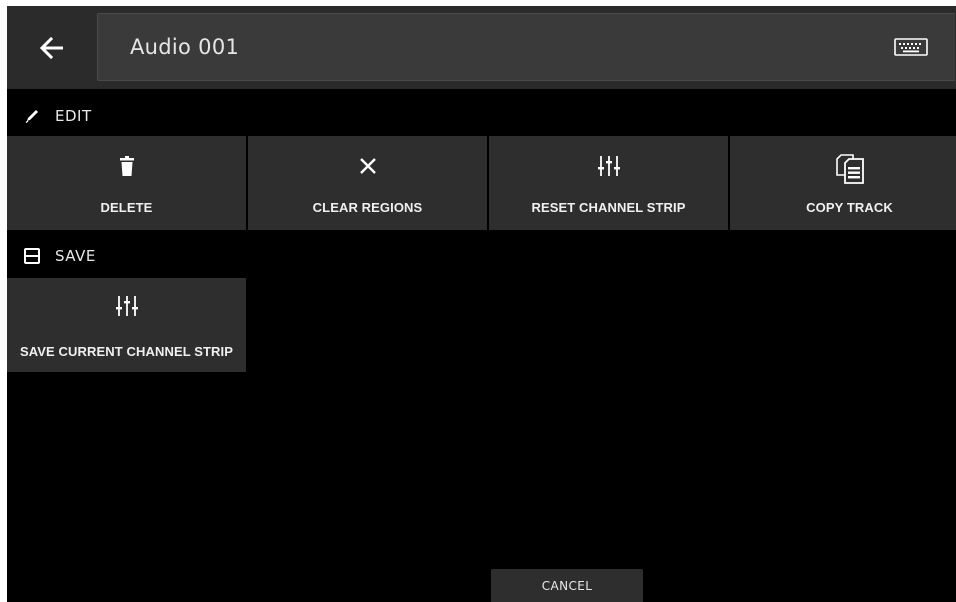 This screenshot has height=602, width=956. Describe the element at coordinates (367, 207) in the screenshot. I see `clear-regions-label: CLEAR REGIONS` at that location.